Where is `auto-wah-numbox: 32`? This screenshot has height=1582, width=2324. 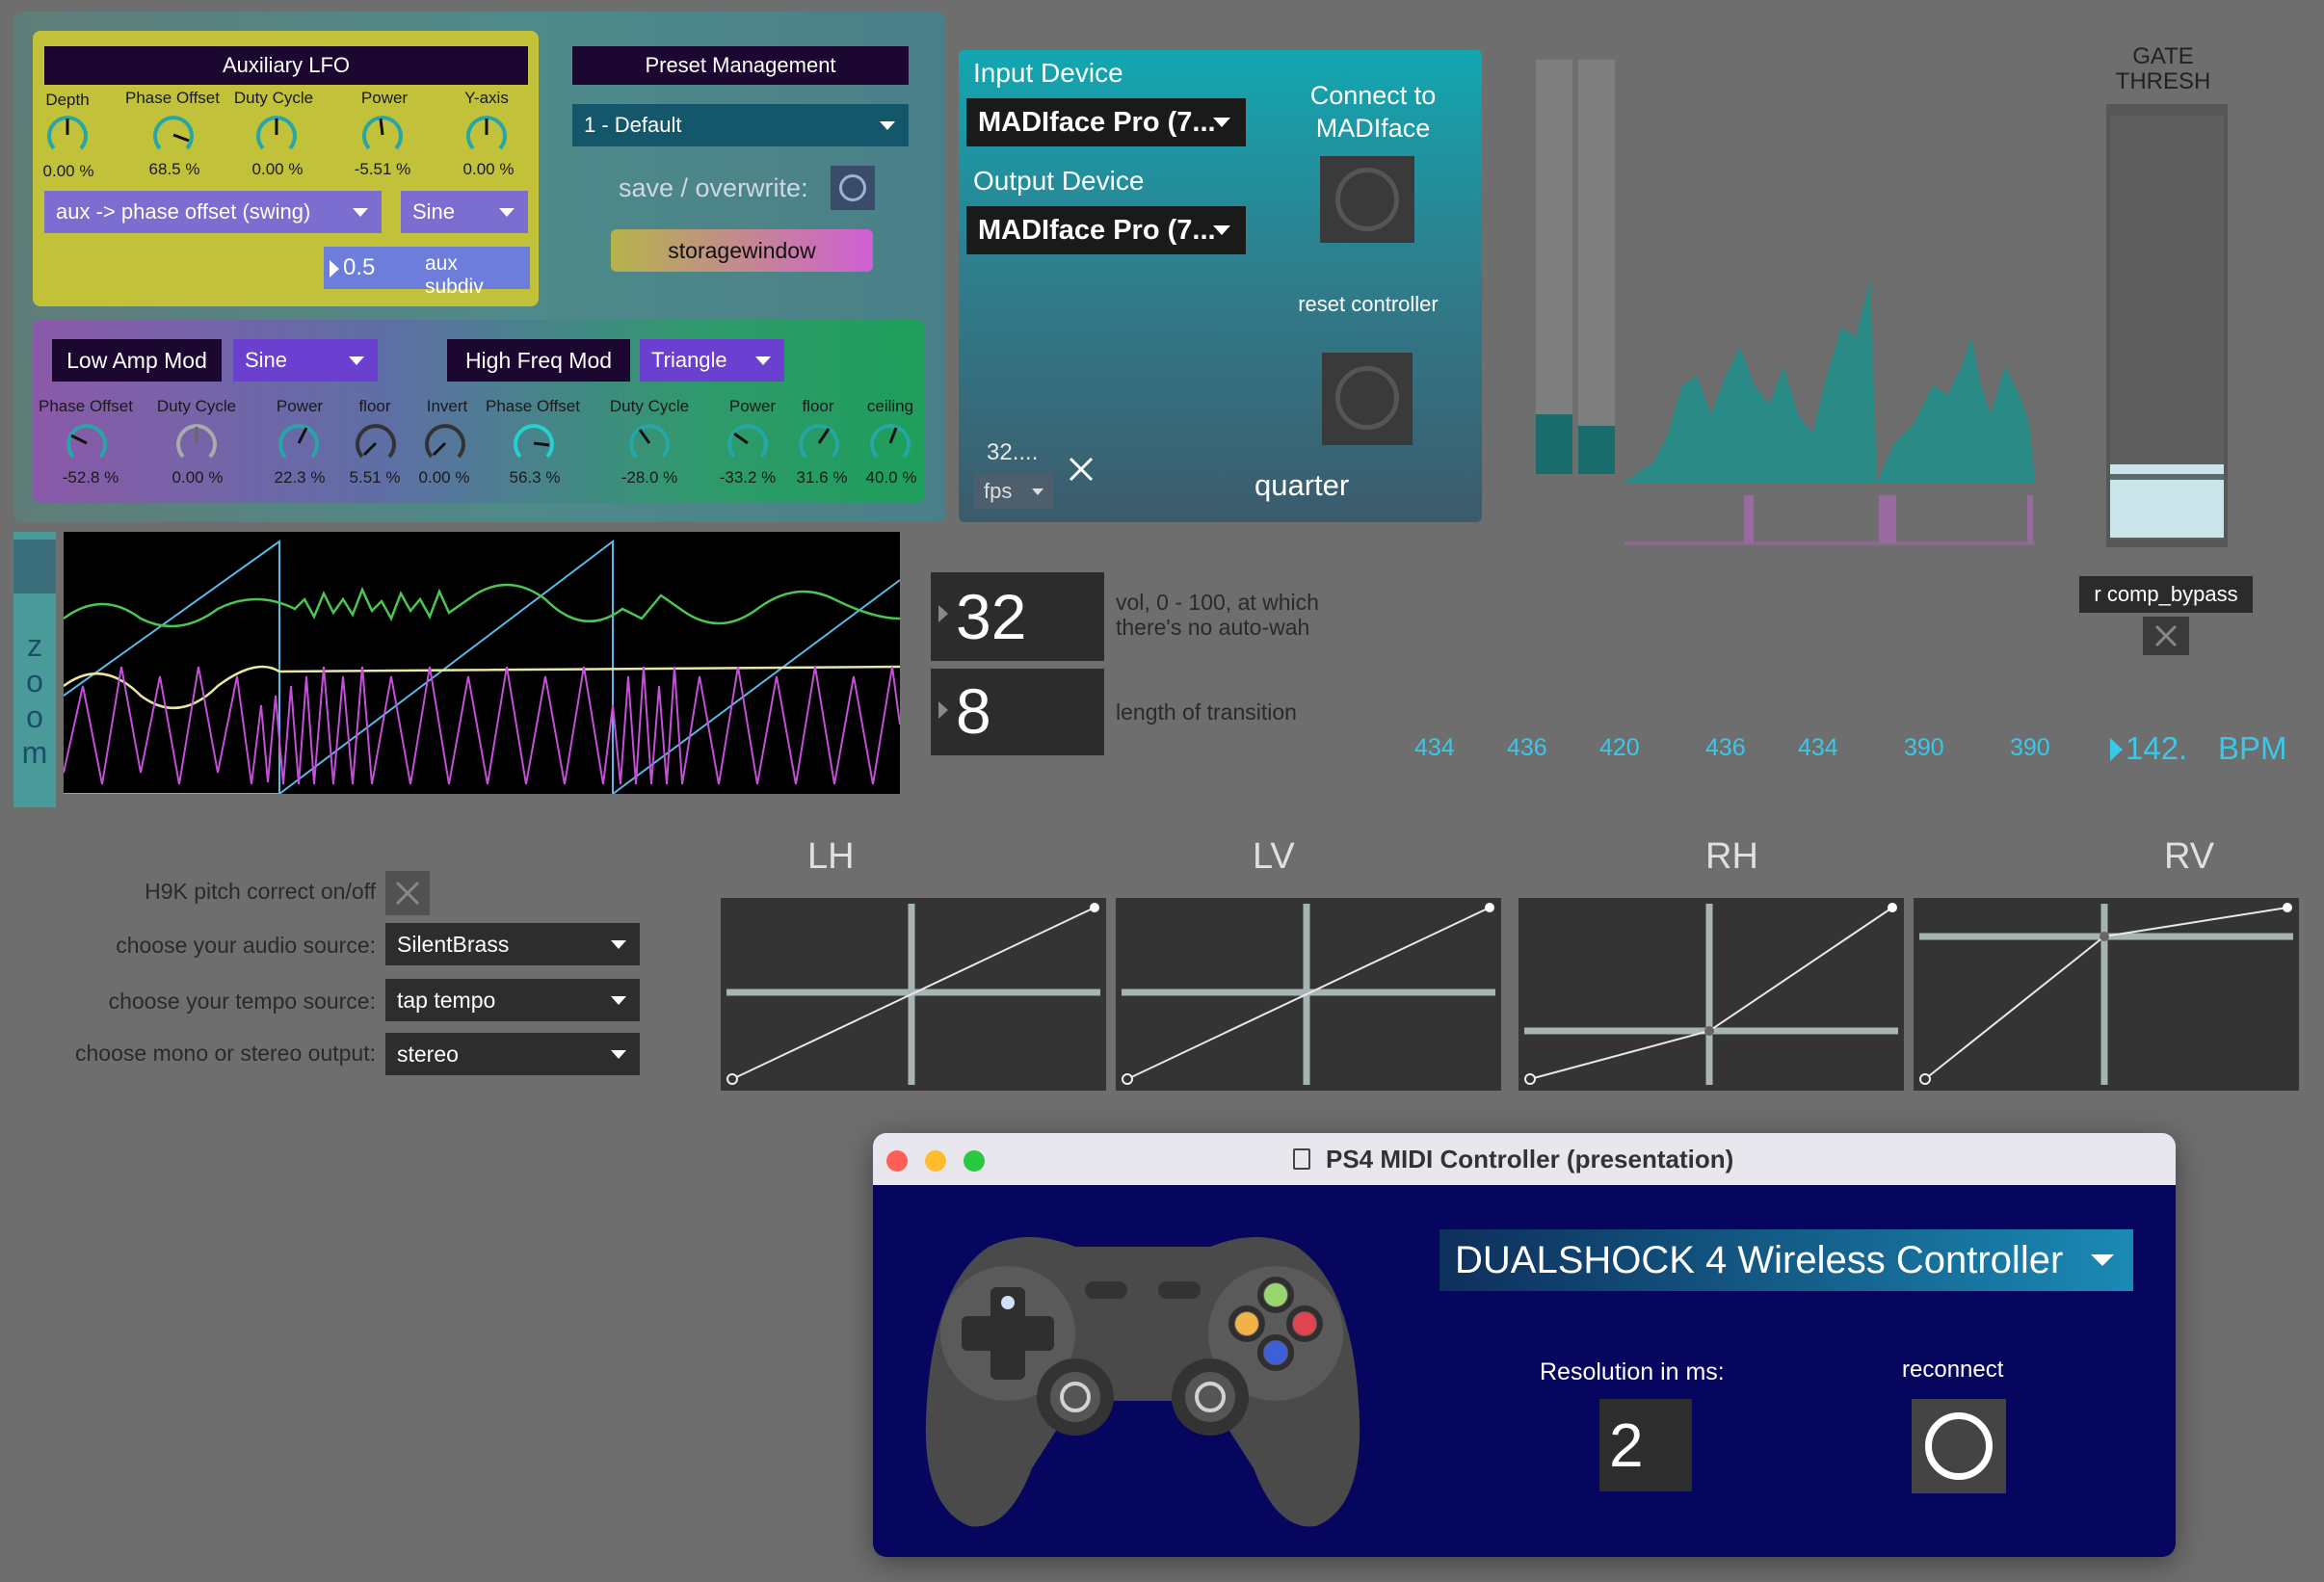 auto-wah-numbox: 32 is located at coordinates (1018, 616).